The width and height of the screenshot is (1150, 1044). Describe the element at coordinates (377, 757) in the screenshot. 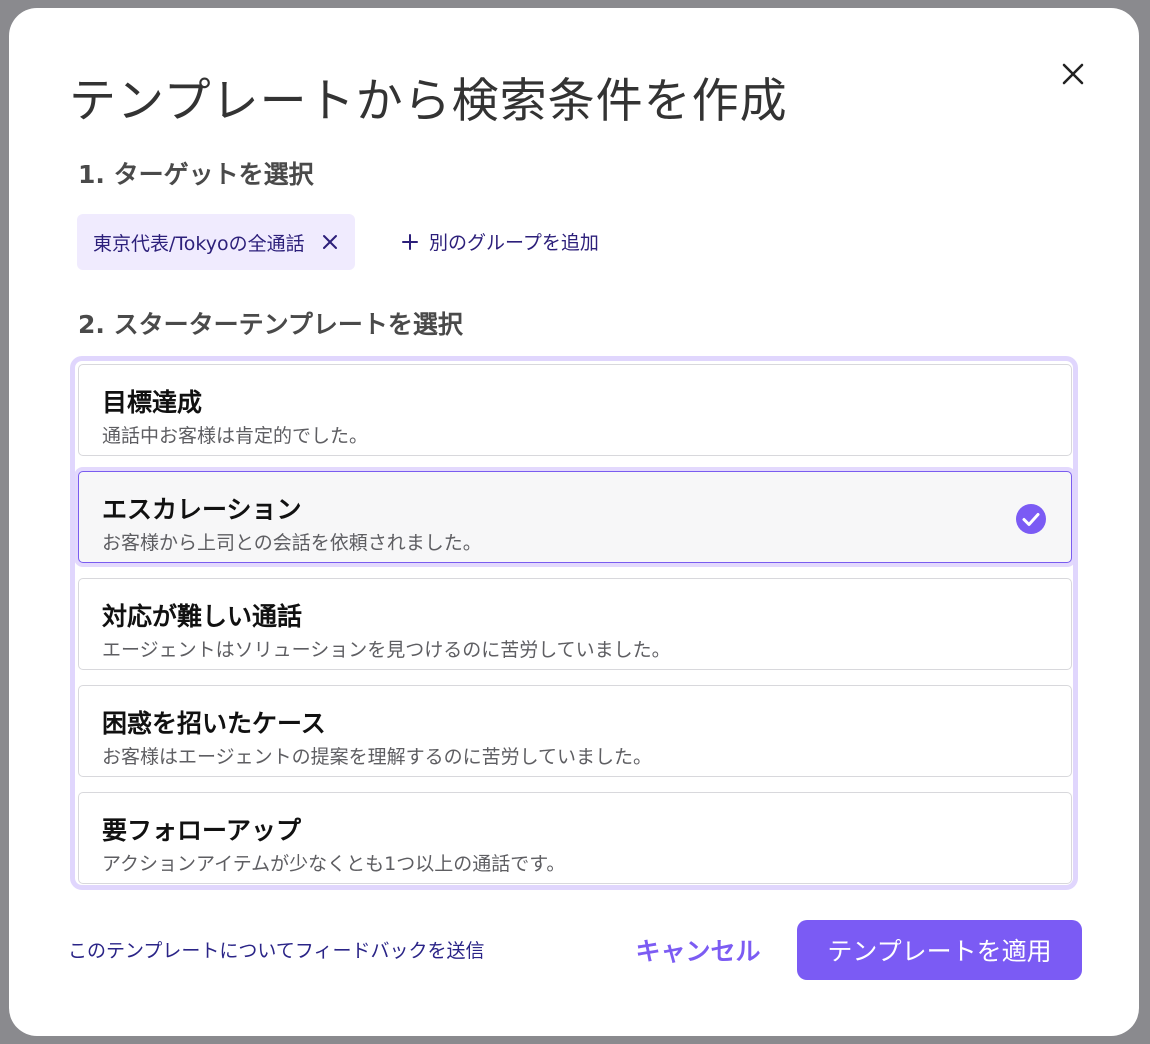

I see `template-description: お客様はエージェントの提案を理解するのに苦労していました。` at that location.